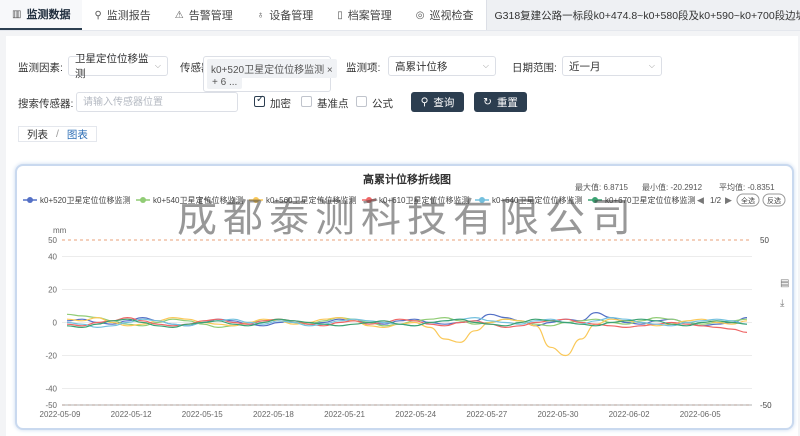 The image size is (800, 436). What do you see at coordinates (747, 187) in the screenshot?
I see `stat-avg: 平均值: -0.8351` at bounding box center [747, 187].